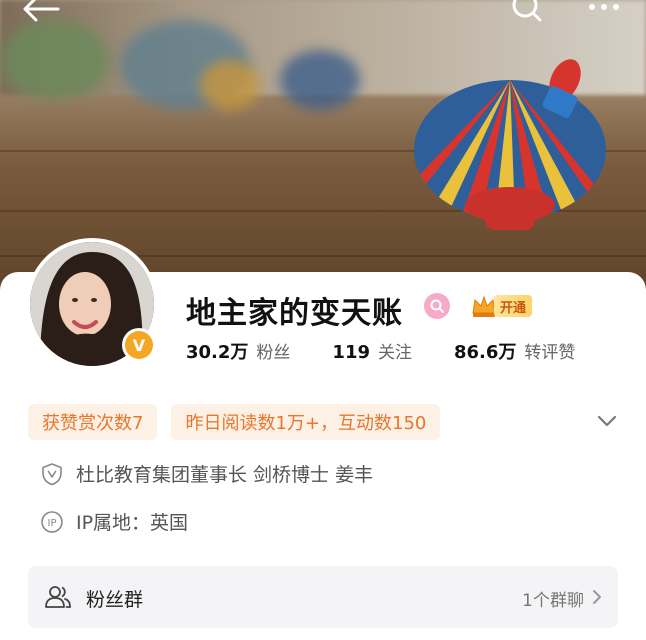 The width and height of the screenshot is (646, 640). Describe the element at coordinates (323, 597) in the screenshot. I see `fan-group-entry: 粉丝群 1个群聊` at that location.